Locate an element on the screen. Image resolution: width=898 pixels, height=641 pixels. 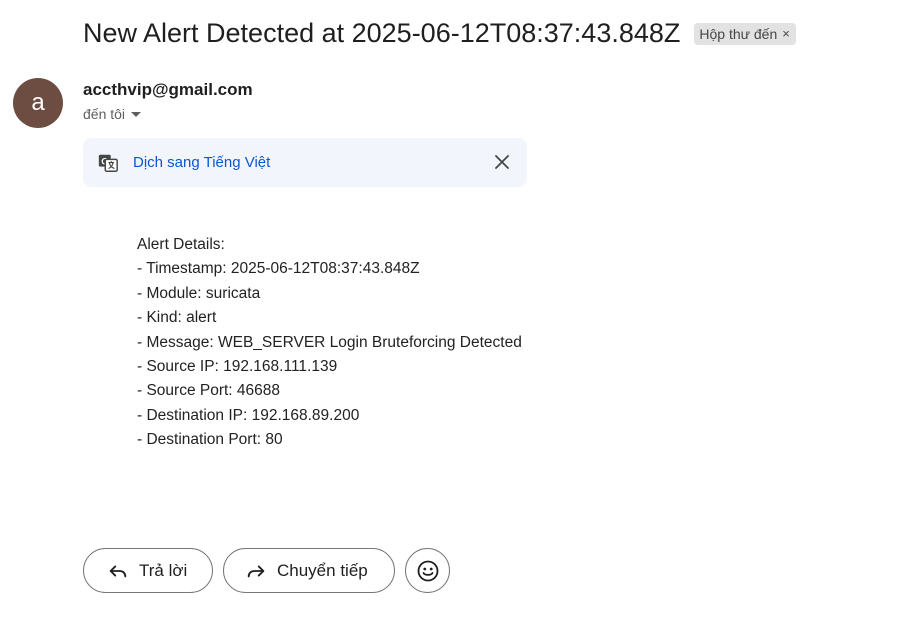
emoji-reaction-button is located at coordinates (427, 570).